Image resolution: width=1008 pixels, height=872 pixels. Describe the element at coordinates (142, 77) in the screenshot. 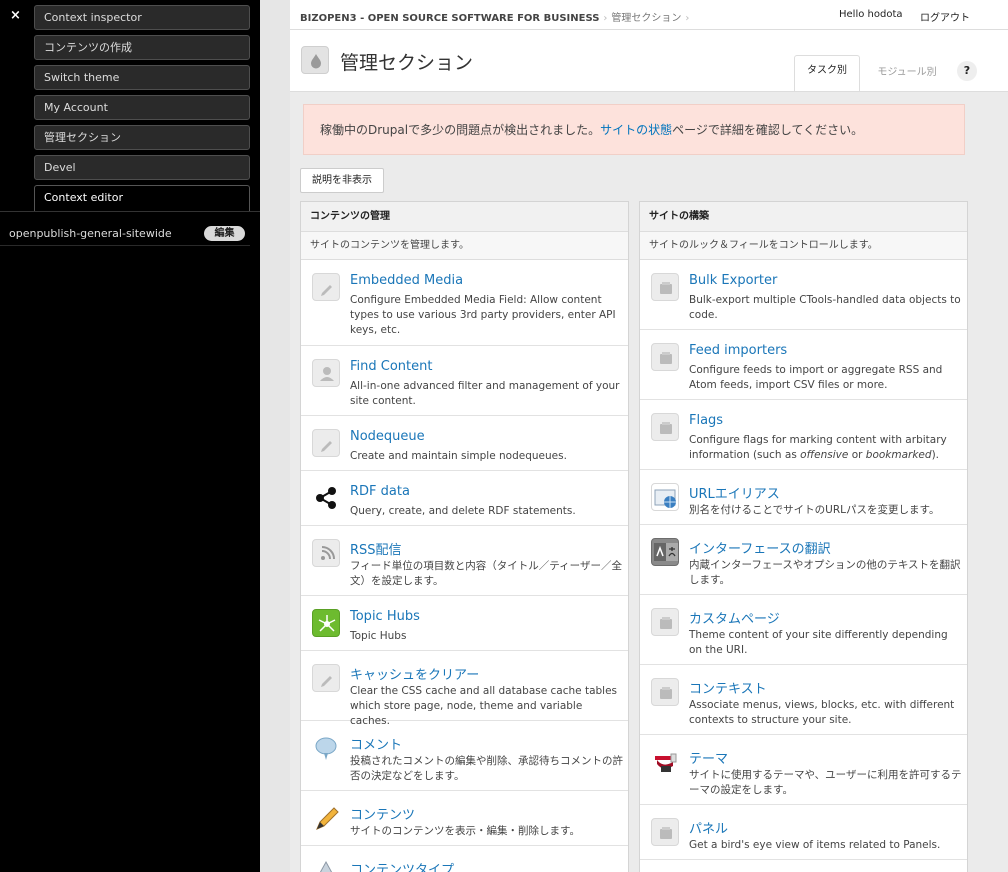

I see `sidebar-item-switch-theme: Switch theme` at that location.